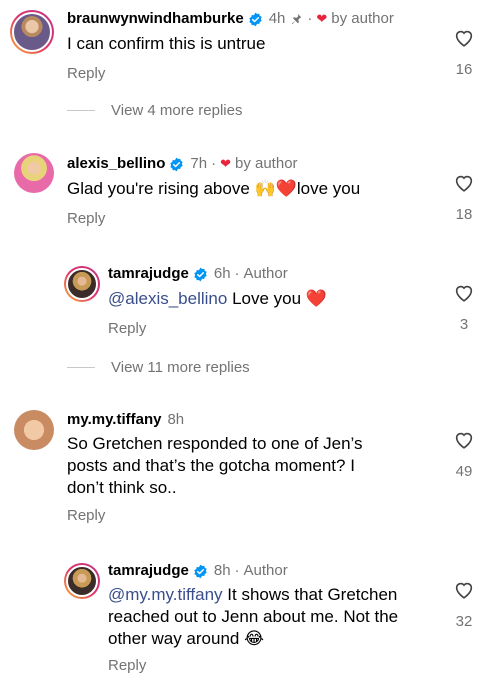  What do you see at coordinates (464, 69) in the screenshot?
I see `like-count: 16` at bounding box center [464, 69].